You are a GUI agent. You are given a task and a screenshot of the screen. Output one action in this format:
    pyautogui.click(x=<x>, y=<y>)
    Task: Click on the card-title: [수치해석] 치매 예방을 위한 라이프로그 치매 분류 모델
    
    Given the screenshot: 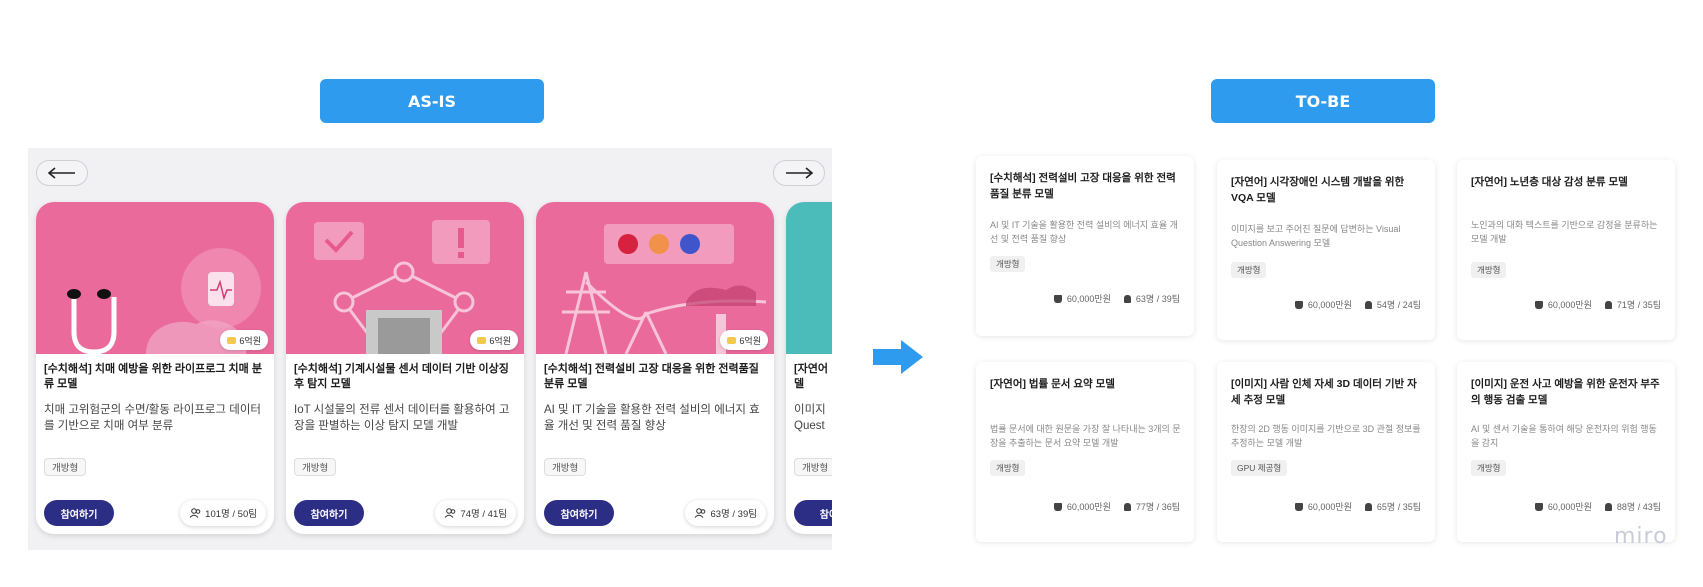 What is the action you would take?
    pyautogui.click(x=153, y=376)
    